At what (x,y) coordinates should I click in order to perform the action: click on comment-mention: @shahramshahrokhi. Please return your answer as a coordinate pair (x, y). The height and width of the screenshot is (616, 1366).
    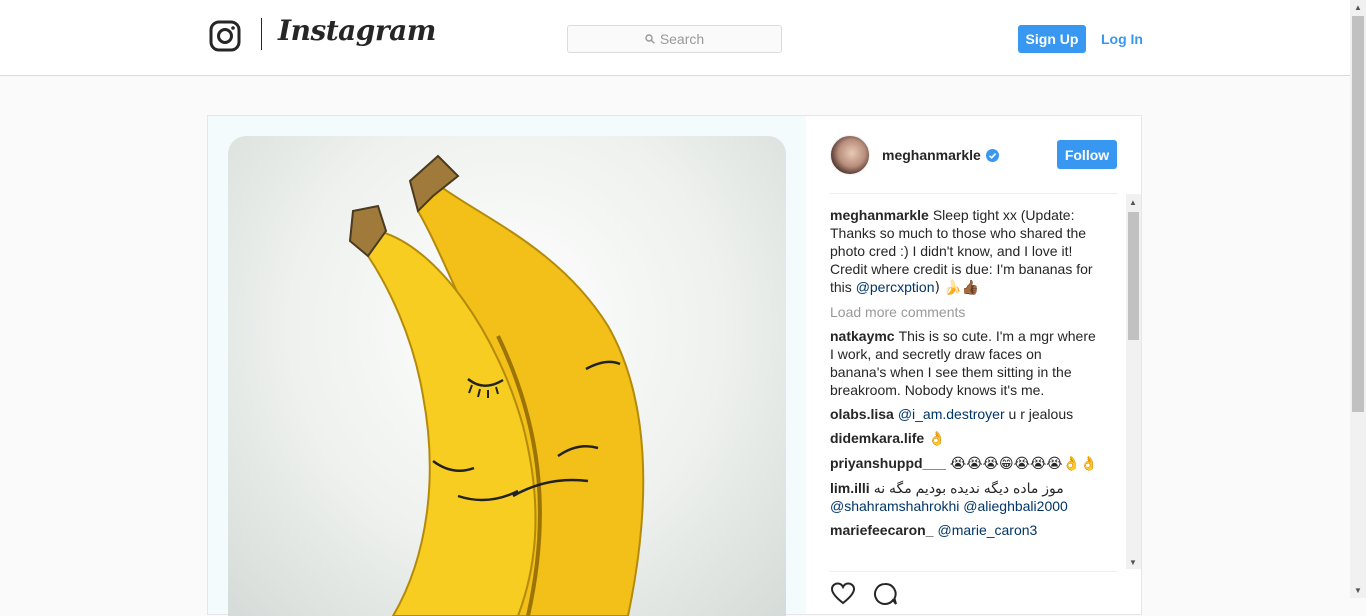
    Looking at the image, I should click on (894, 506).